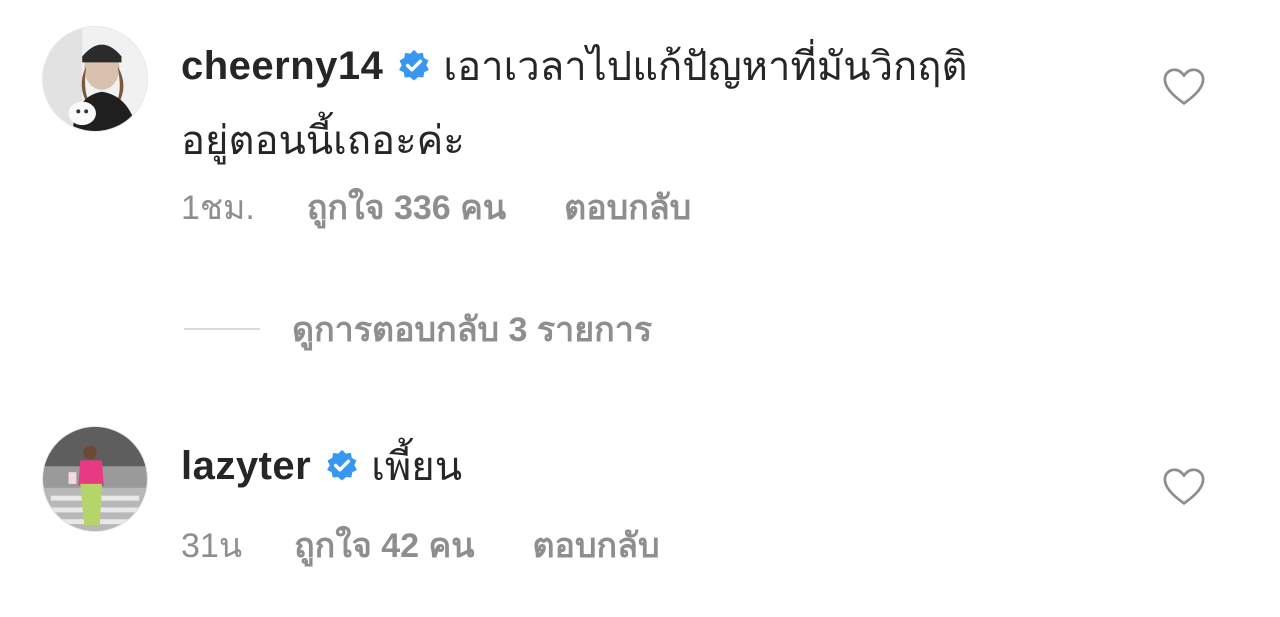  I want to click on view-replies-button: ดูการตอบกลับ 3 รายการ, so click(418, 329).